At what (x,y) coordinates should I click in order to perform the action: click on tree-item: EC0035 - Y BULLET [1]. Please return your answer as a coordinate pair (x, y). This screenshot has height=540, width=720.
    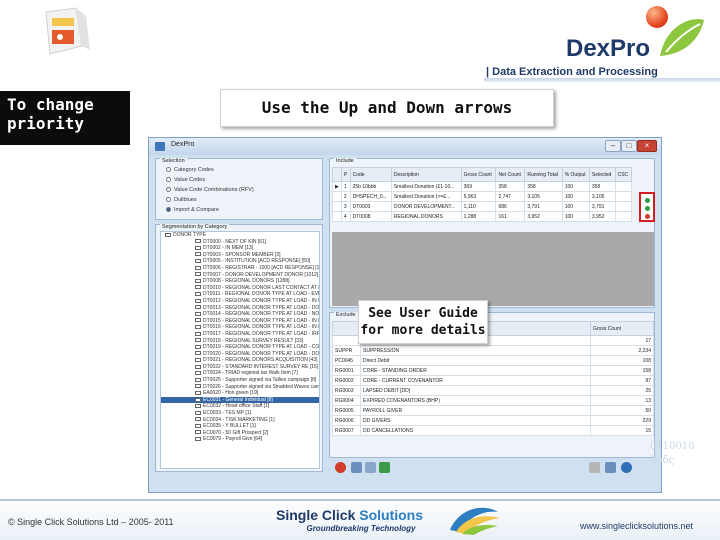
    Looking at the image, I should click on (240, 426).